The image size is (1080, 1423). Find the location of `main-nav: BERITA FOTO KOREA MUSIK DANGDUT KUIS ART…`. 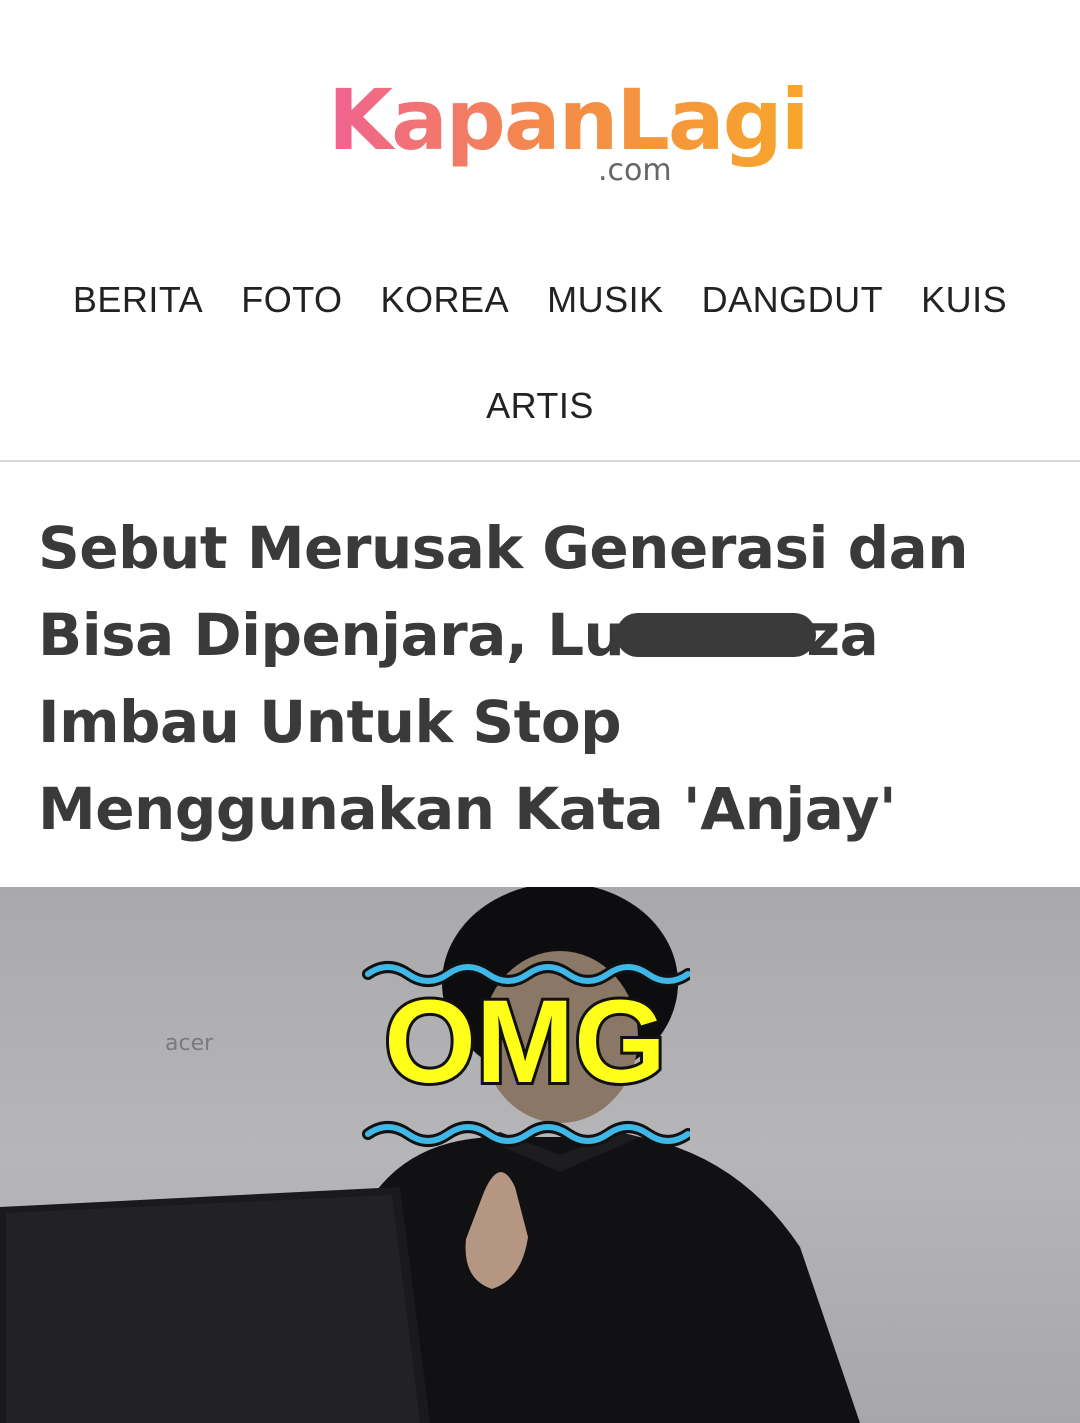

main-nav: BERITA FOTO KOREA MUSIK DANGDUT KUIS ART… is located at coordinates (540, 353).